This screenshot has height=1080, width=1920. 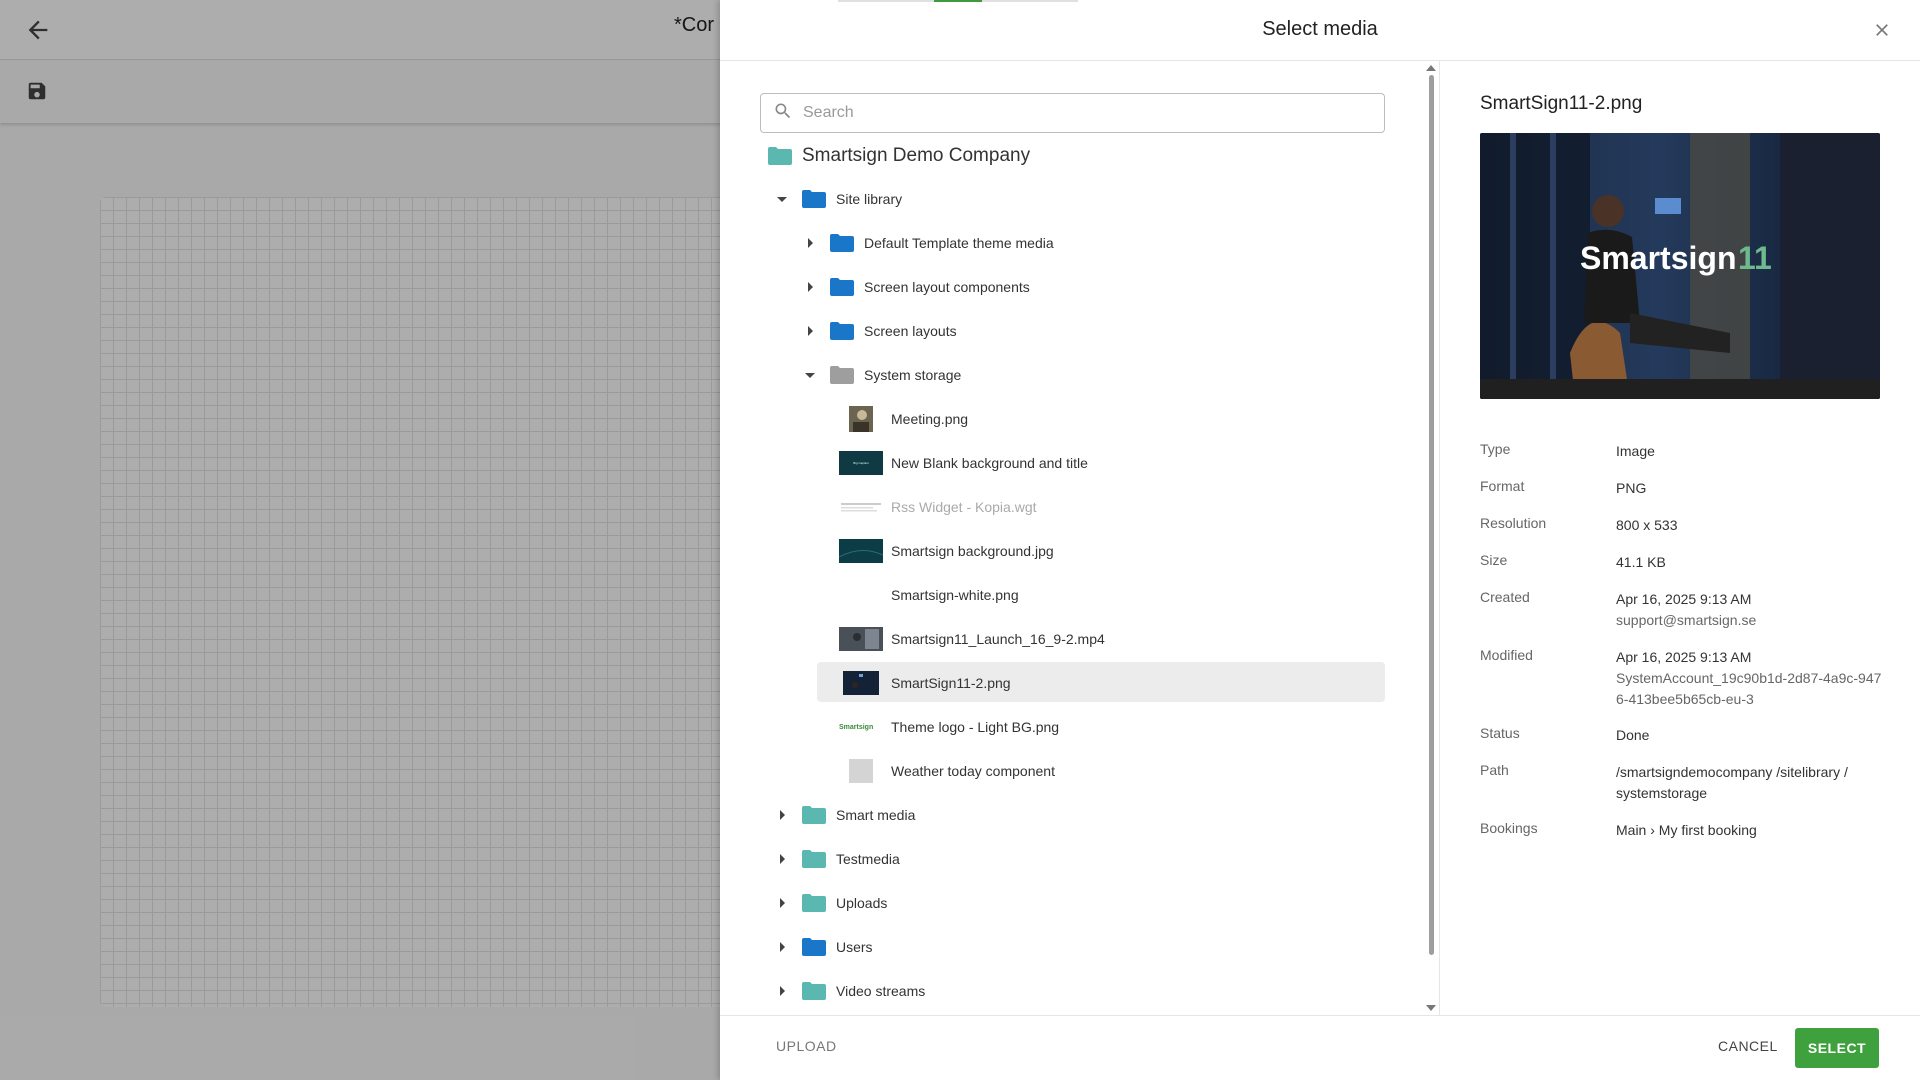 I want to click on tree-item-screen-layouts: Screen layouts, so click(x=879, y=331).